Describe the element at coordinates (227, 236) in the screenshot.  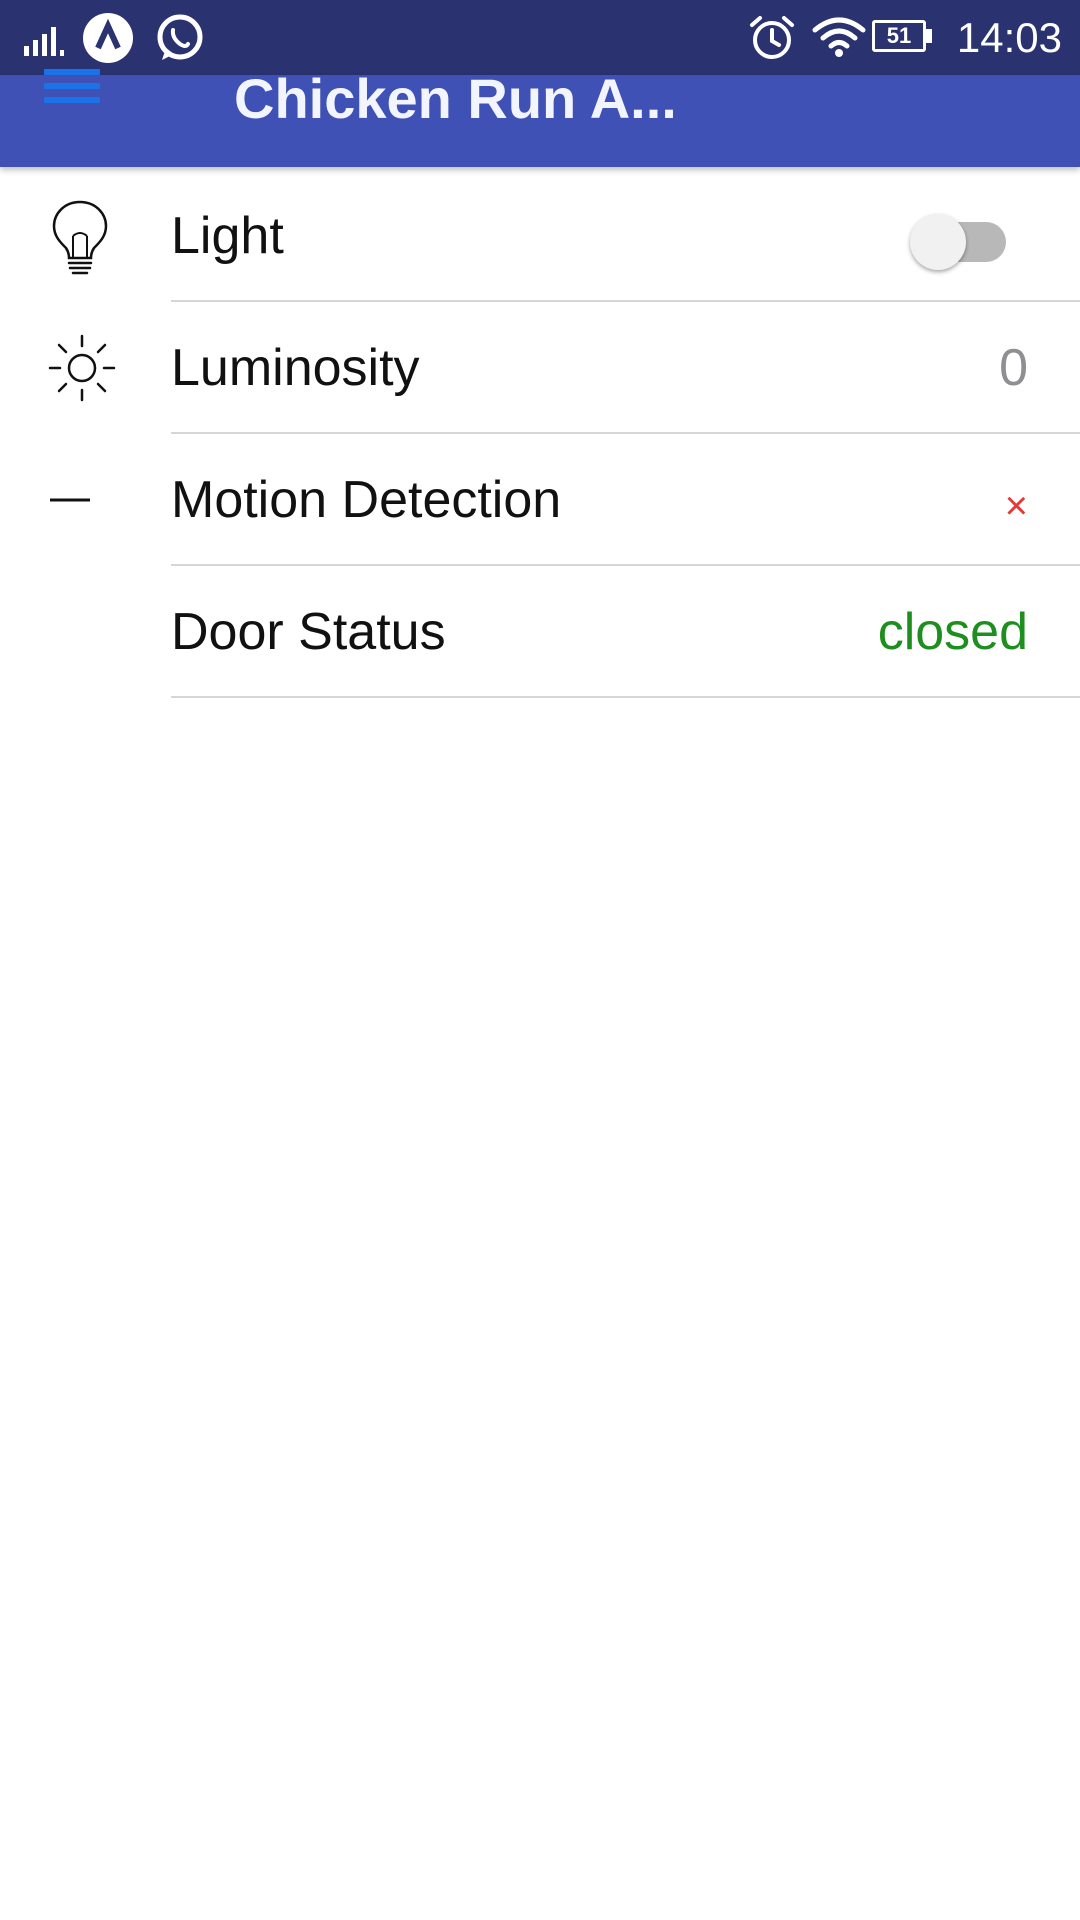
I see `light-label: Light` at that location.